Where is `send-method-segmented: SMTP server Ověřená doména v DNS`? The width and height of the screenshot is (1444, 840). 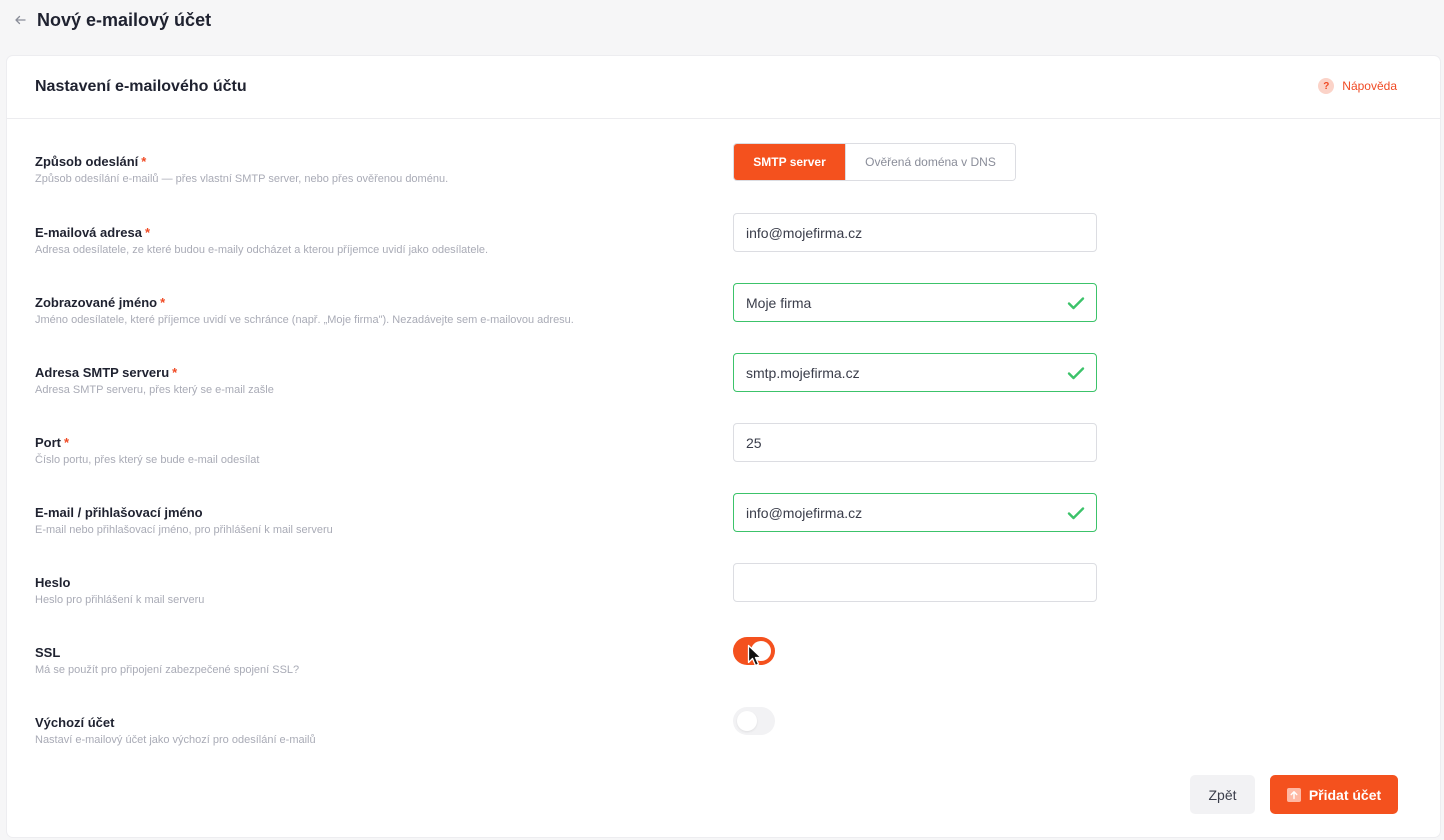
send-method-segmented: SMTP server Ověřená doména v DNS is located at coordinates (874, 162).